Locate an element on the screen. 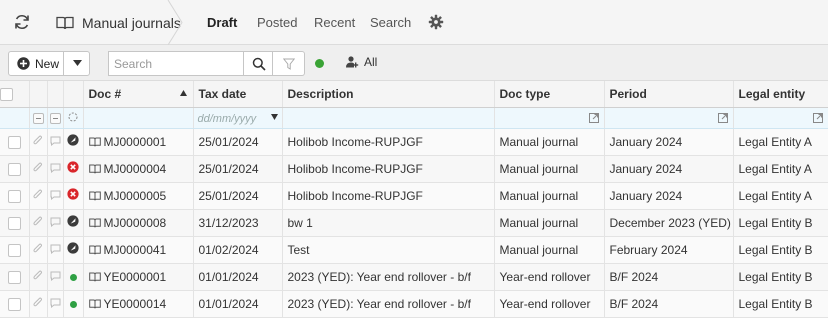 The height and width of the screenshot is (326, 828). dashed-circle-icon is located at coordinates (73, 117).